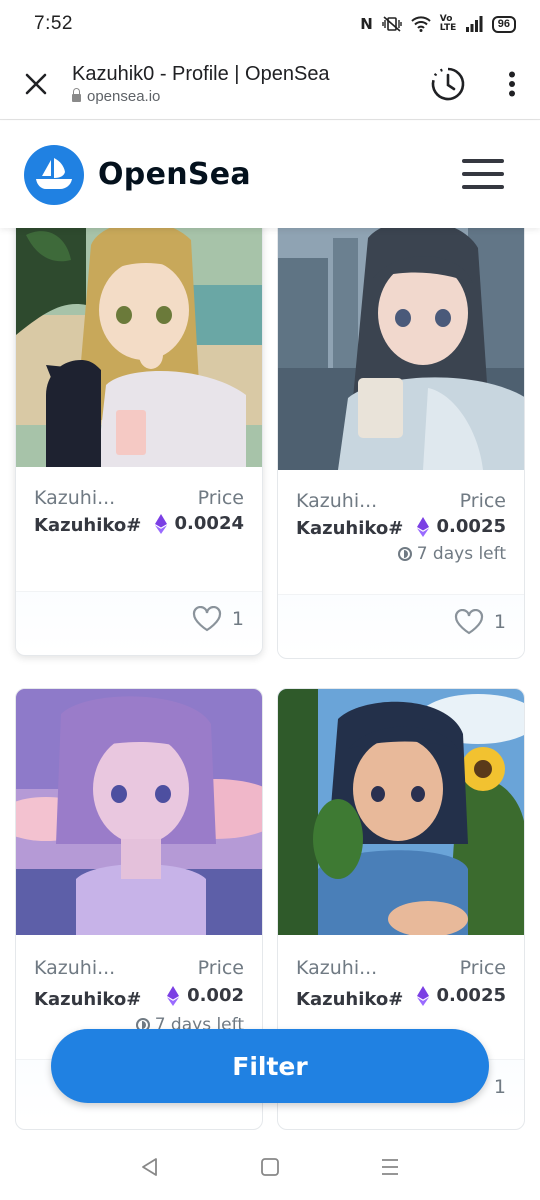 This screenshot has width=540, height=1200. I want to click on back-triangle-icon, so click(149, 1167).